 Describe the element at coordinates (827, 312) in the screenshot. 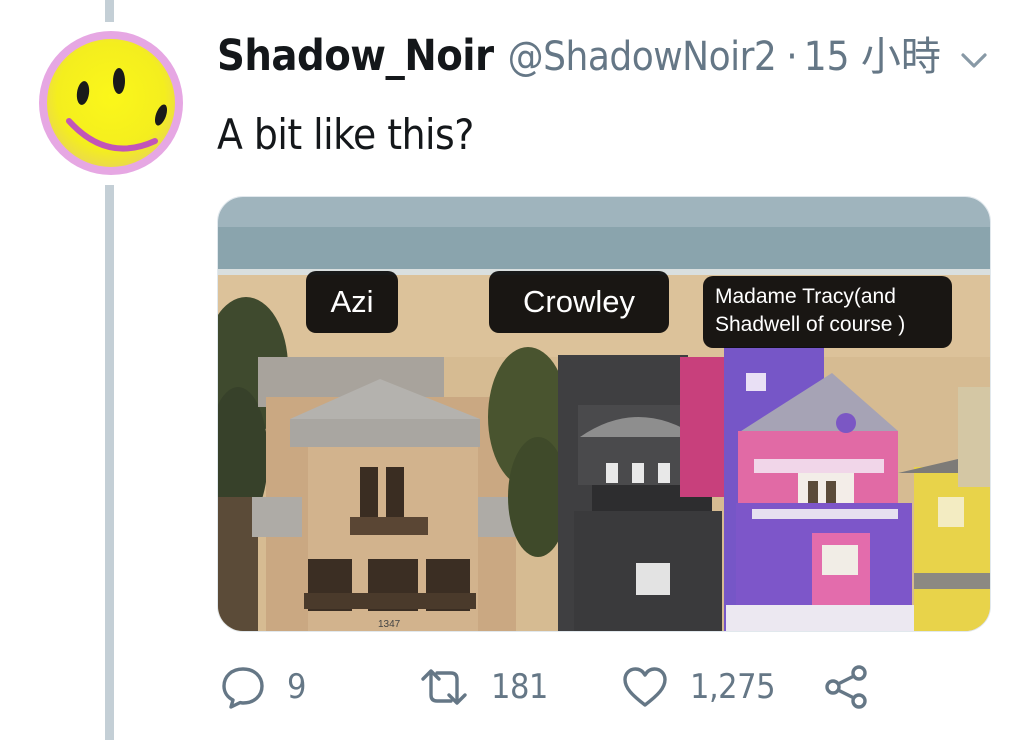

I see `label-madame-tracy: Madame Tracy(and Shadwell of course )` at that location.